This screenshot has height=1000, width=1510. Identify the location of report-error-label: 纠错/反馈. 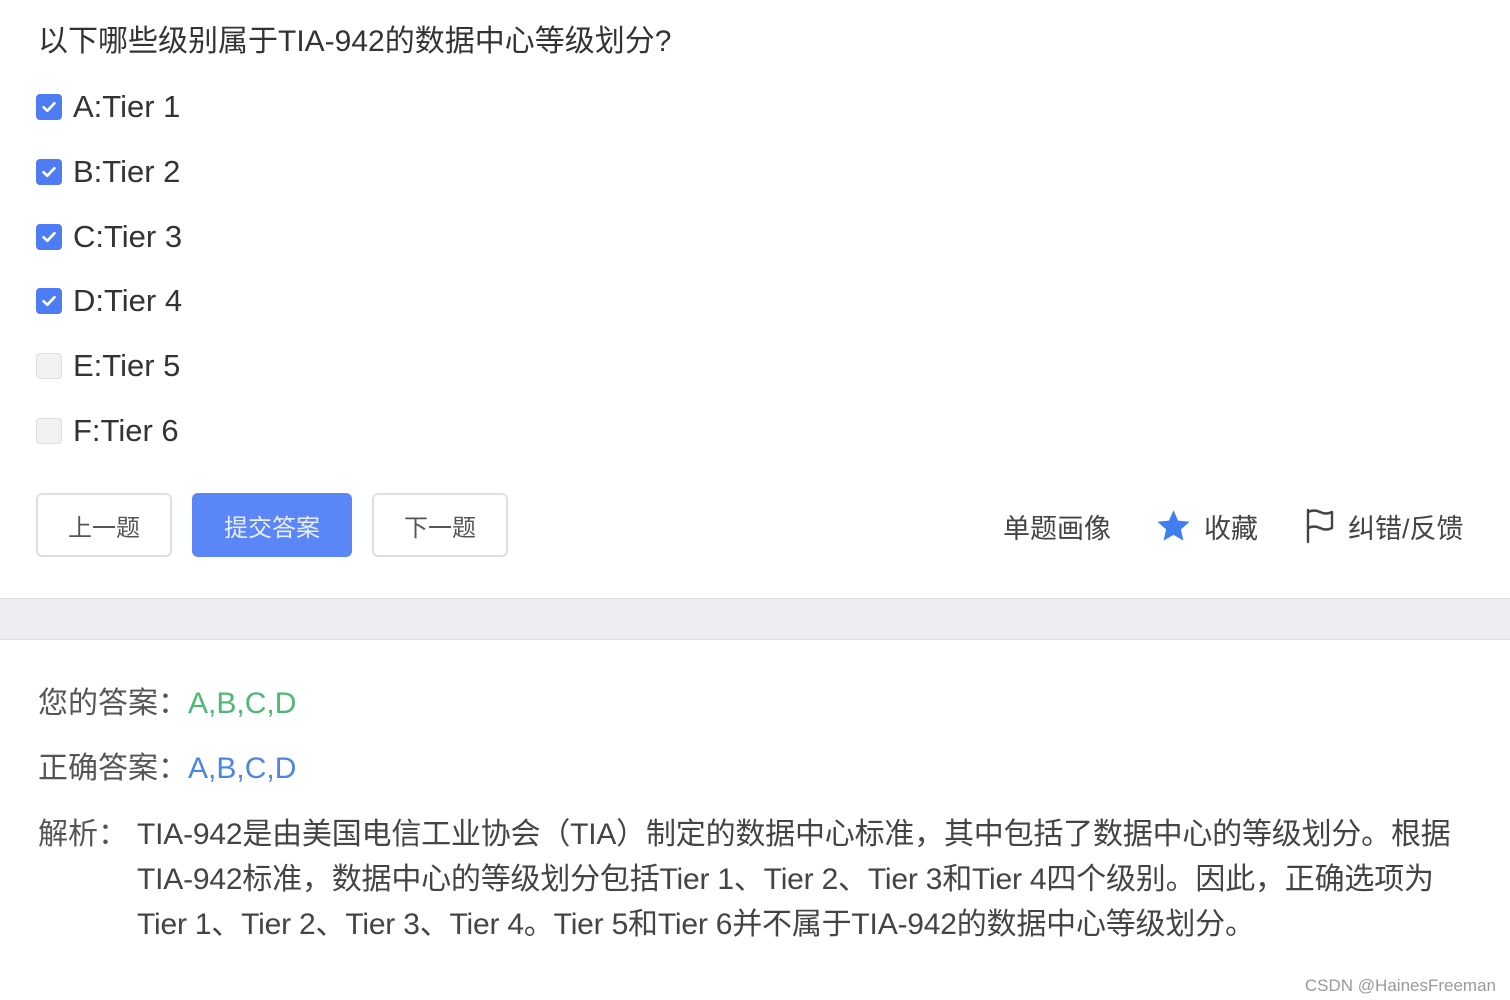
(1406, 528).